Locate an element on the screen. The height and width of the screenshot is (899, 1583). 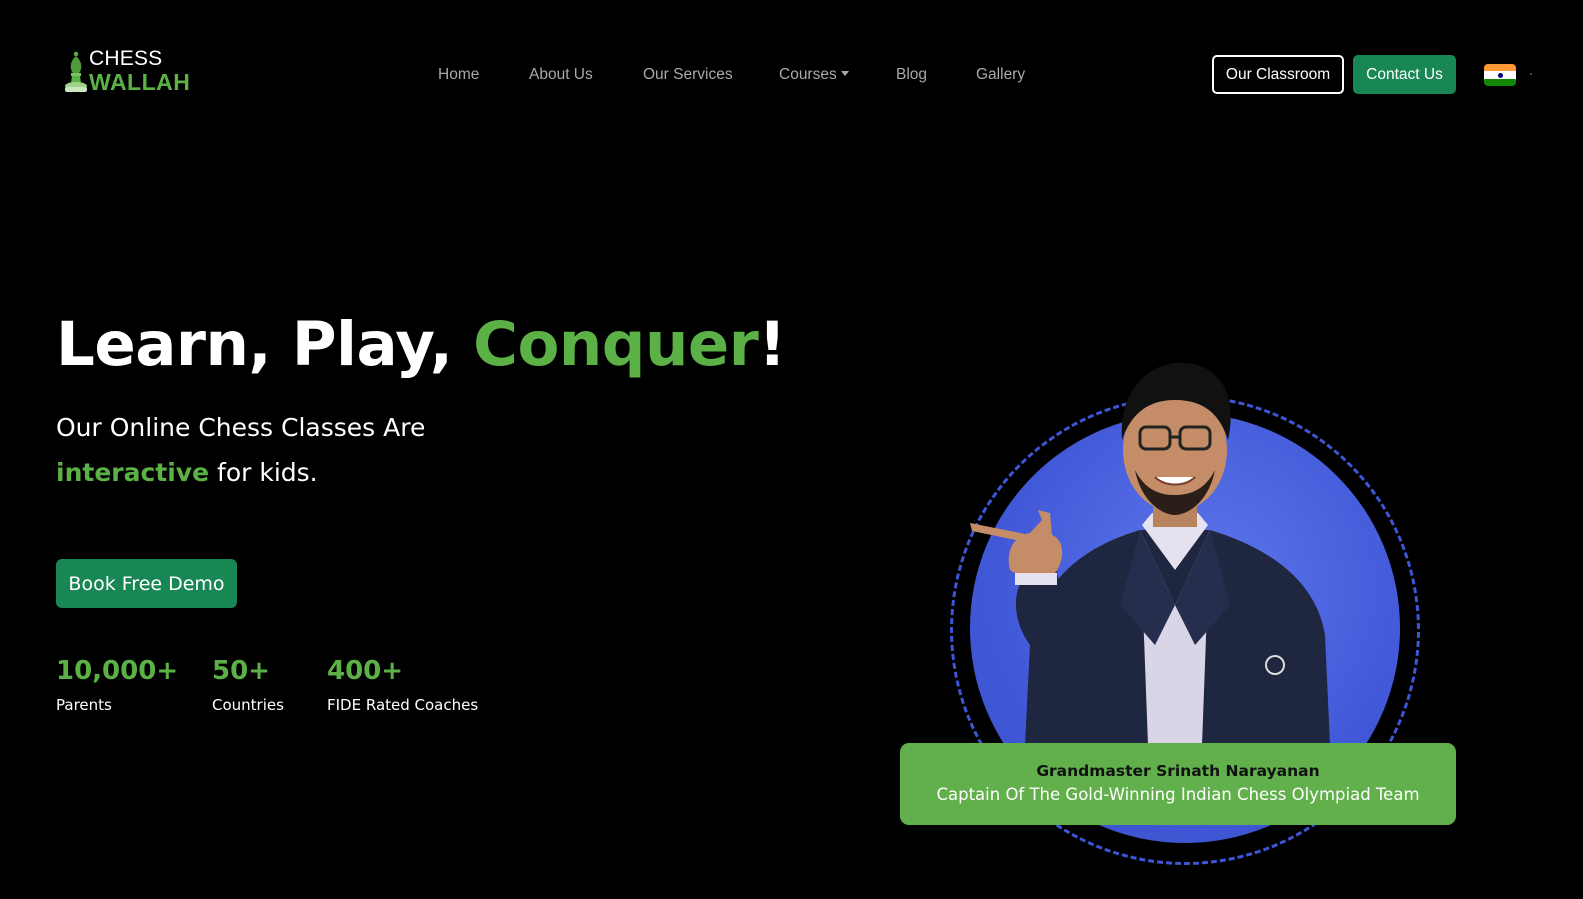
stat-coaches: 400+ FIDE Rated Coaches is located at coordinates (402, 684).